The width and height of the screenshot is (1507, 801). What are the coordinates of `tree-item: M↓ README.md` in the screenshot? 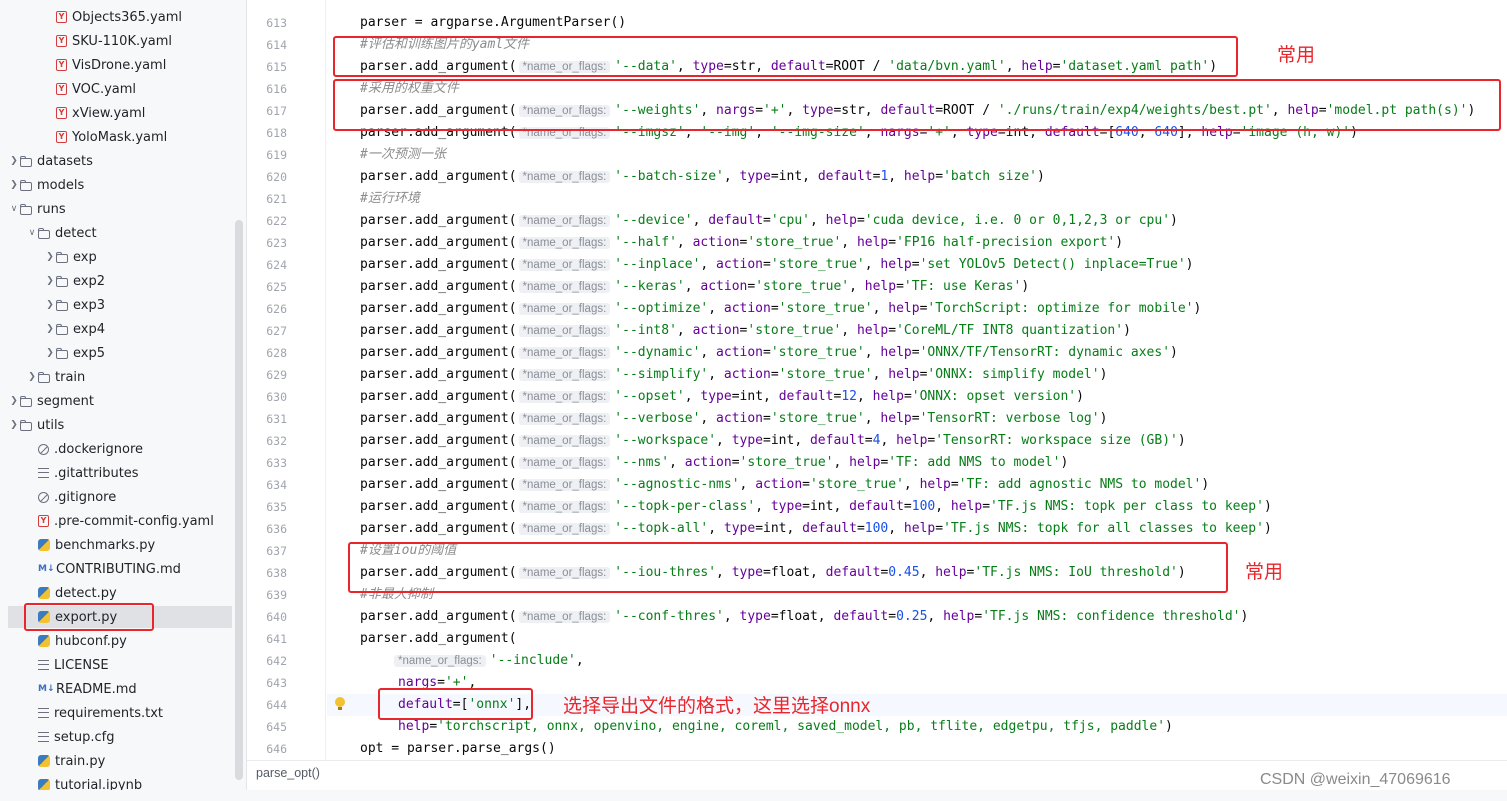 It's located at (118, 689).